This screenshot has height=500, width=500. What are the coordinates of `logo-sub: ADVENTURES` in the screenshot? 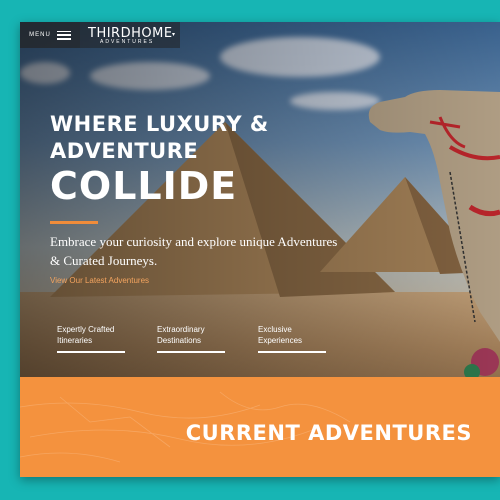 It's located at (127, 42).